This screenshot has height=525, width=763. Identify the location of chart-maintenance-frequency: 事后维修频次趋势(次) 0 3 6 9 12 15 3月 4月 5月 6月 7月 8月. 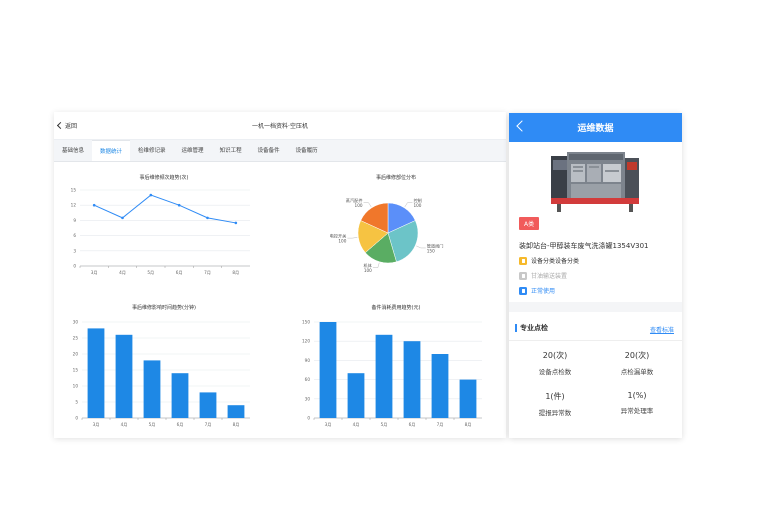
(164, 230).